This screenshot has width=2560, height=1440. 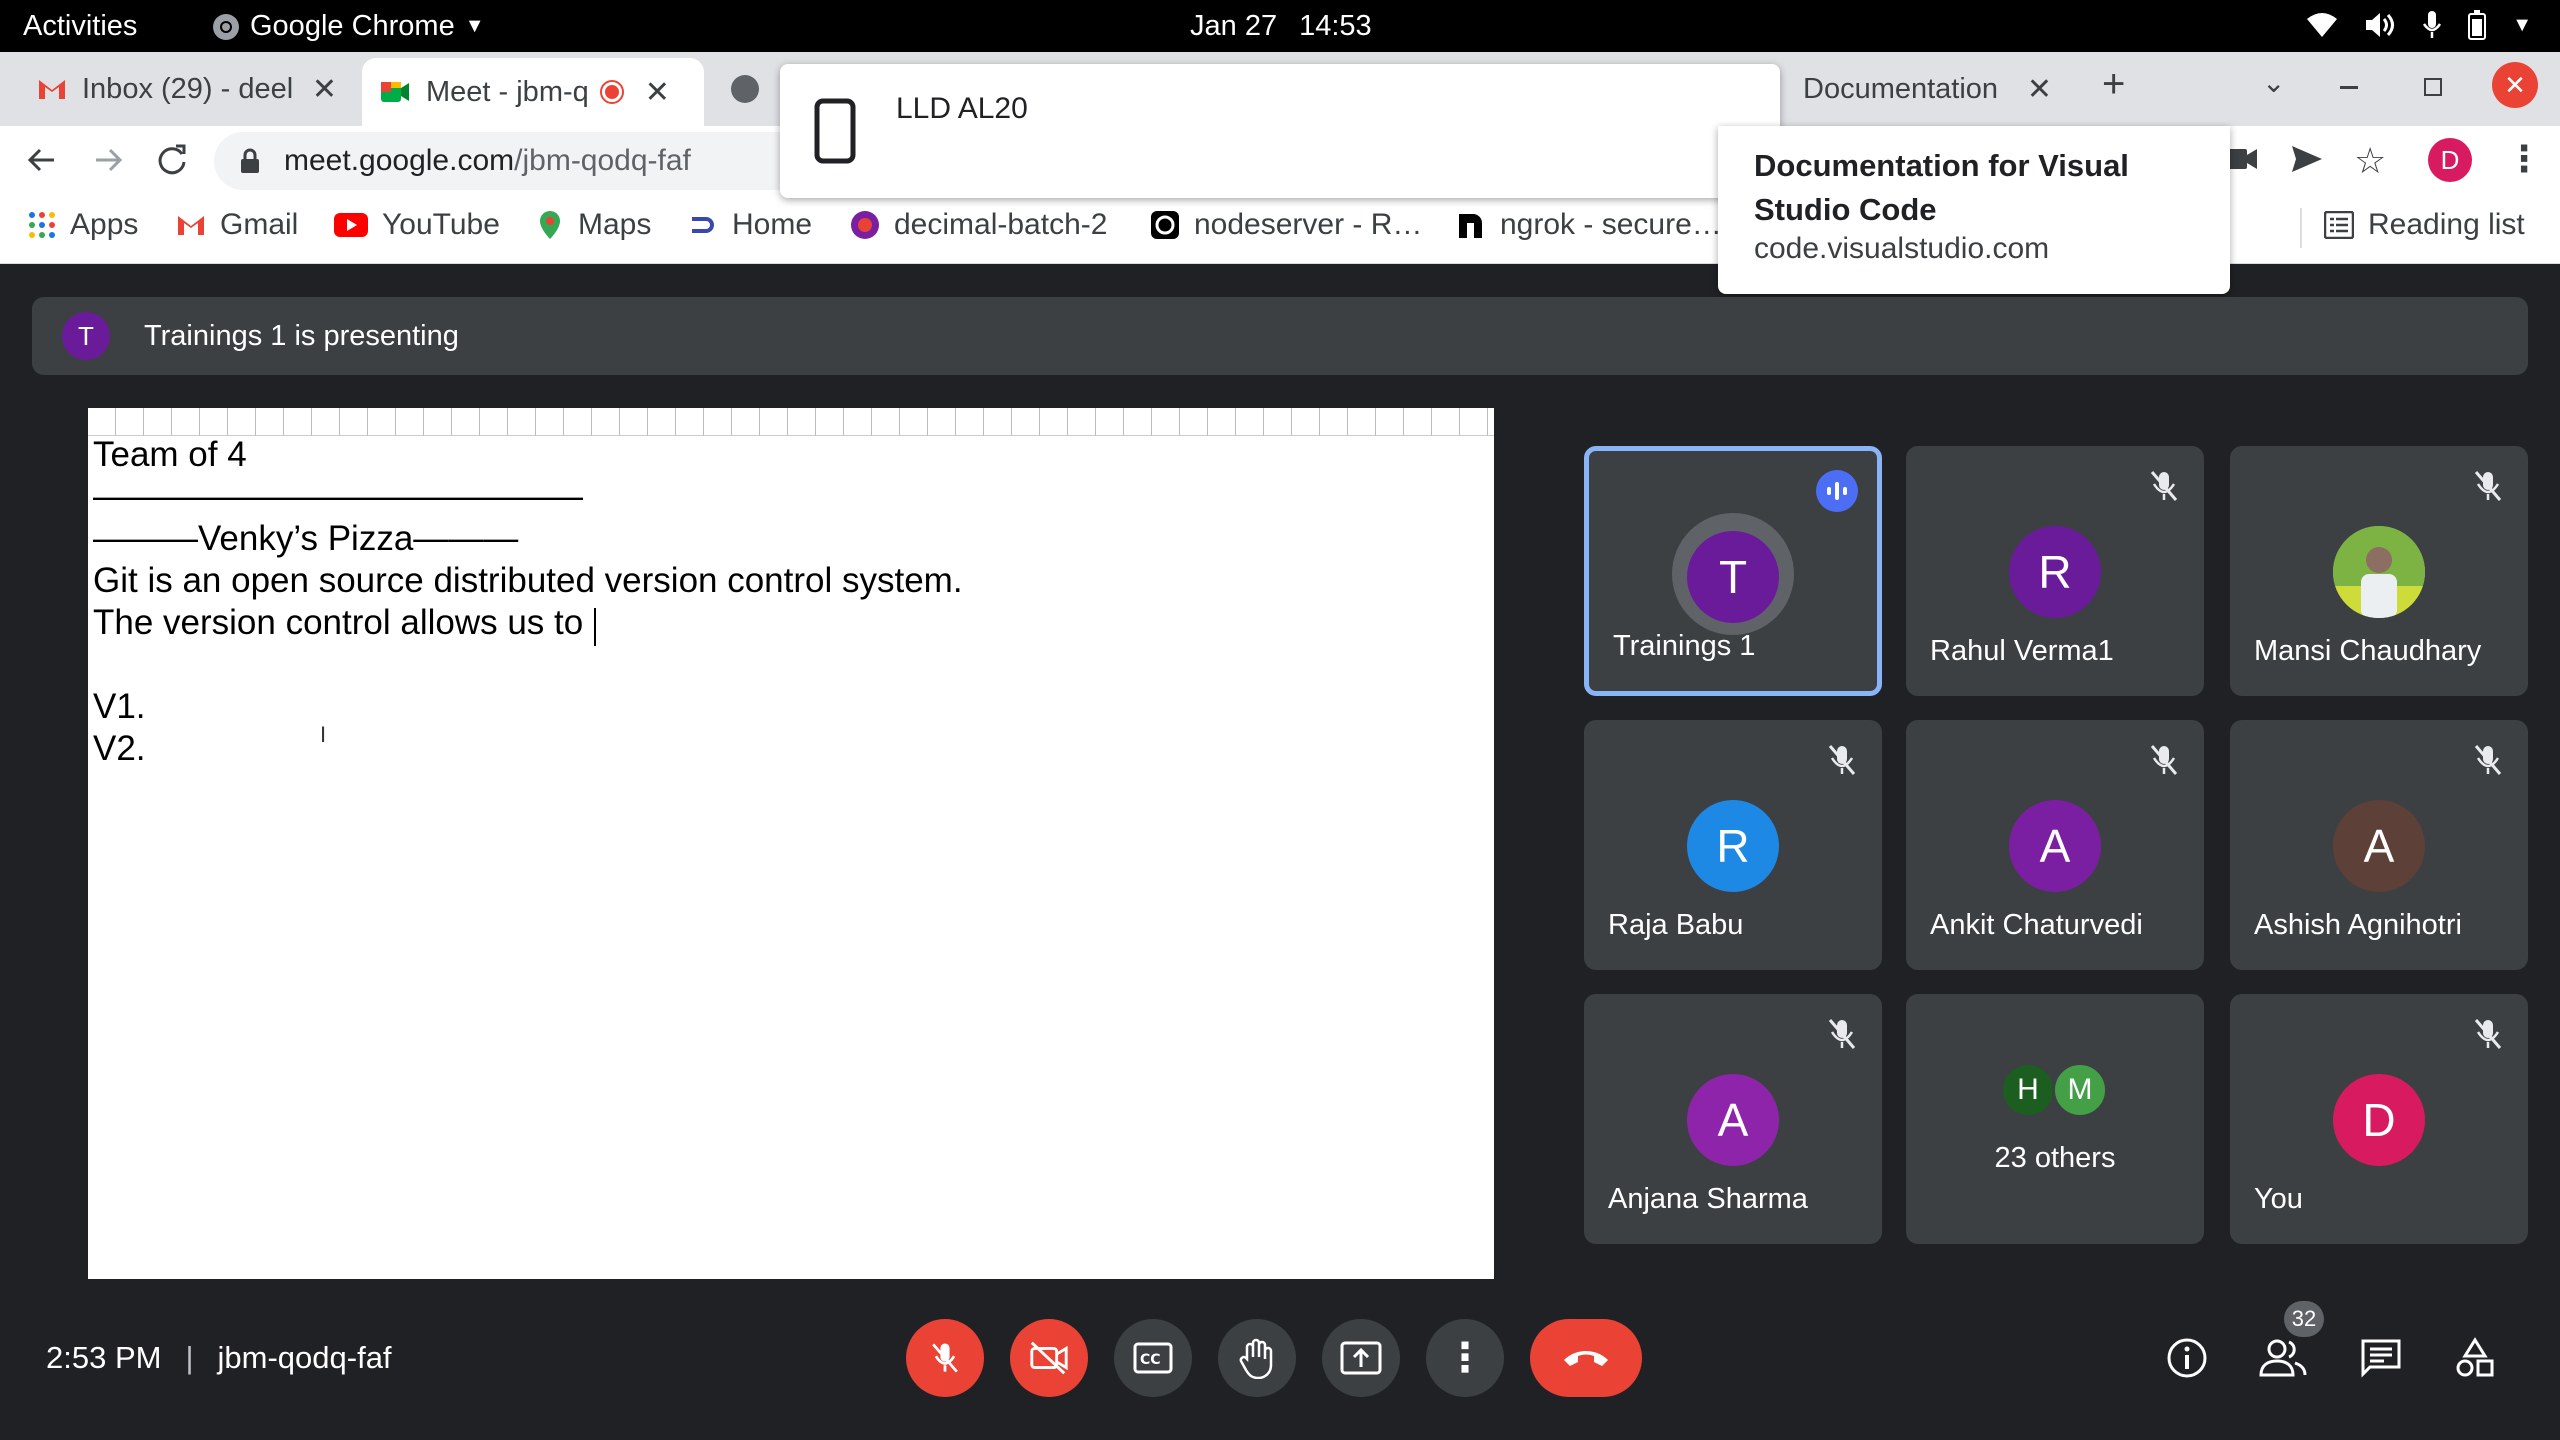 I want to click on tab-github, so click(x=747, y=89).